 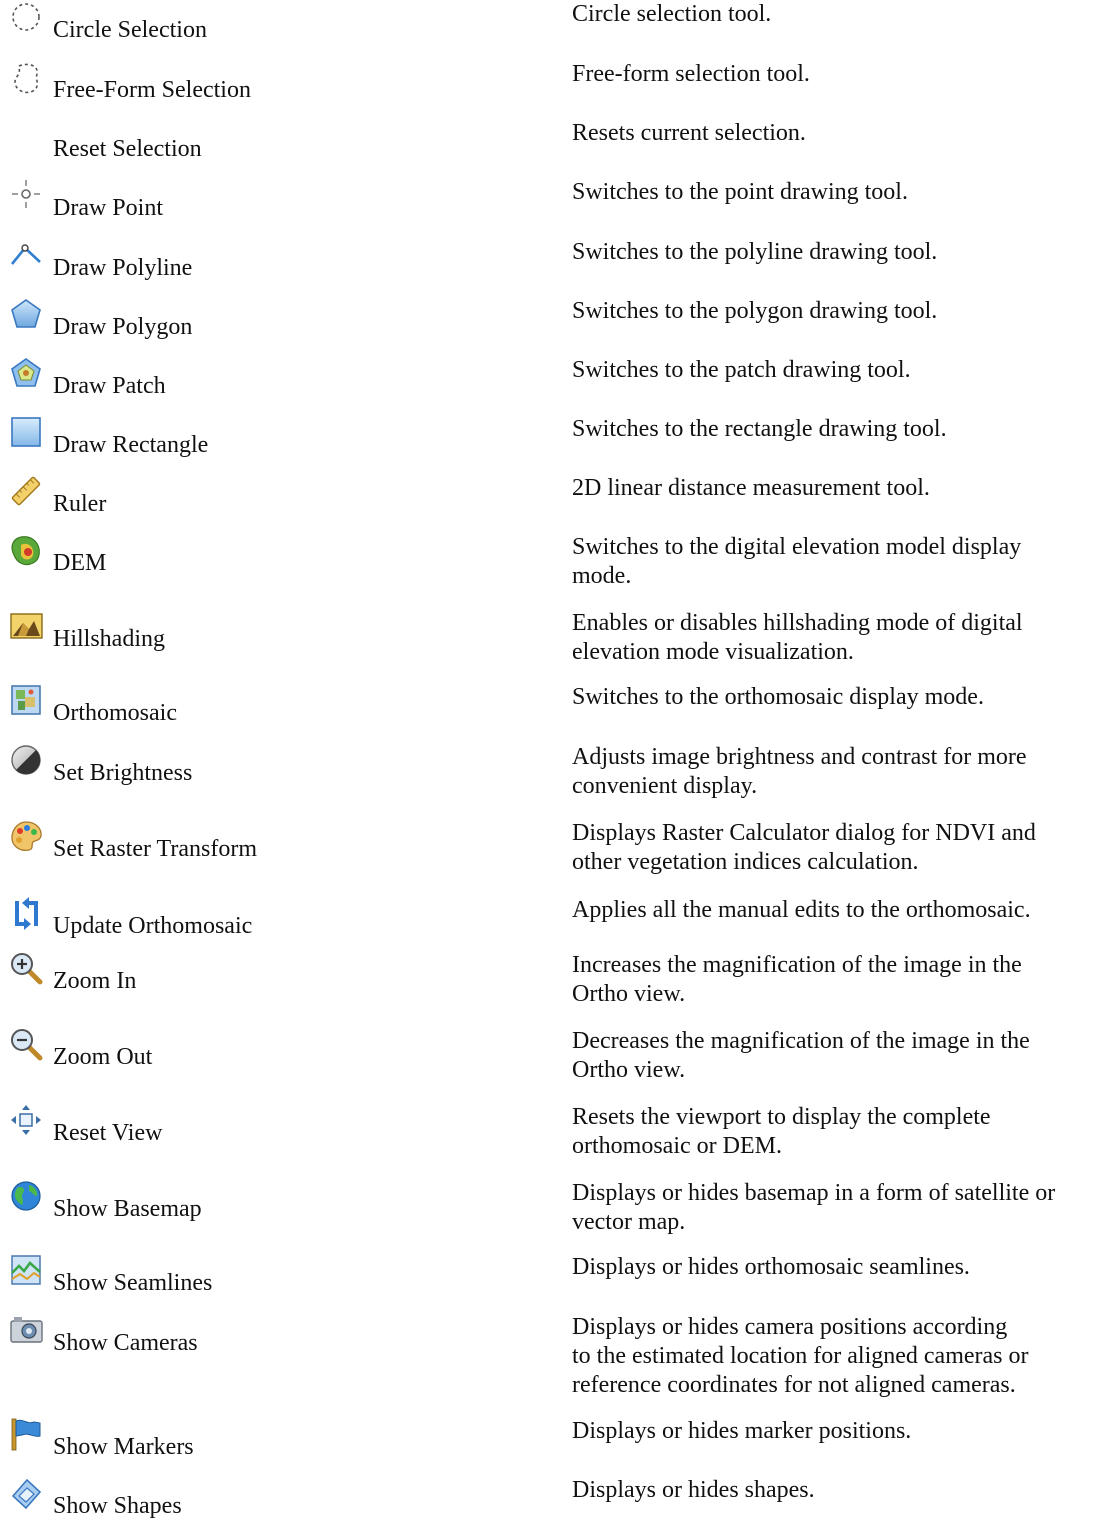 What do you see at coordinates (269, 1133) in the screenshot?
I see `command-cell: Reset View` at bounding box center [269, 1133].